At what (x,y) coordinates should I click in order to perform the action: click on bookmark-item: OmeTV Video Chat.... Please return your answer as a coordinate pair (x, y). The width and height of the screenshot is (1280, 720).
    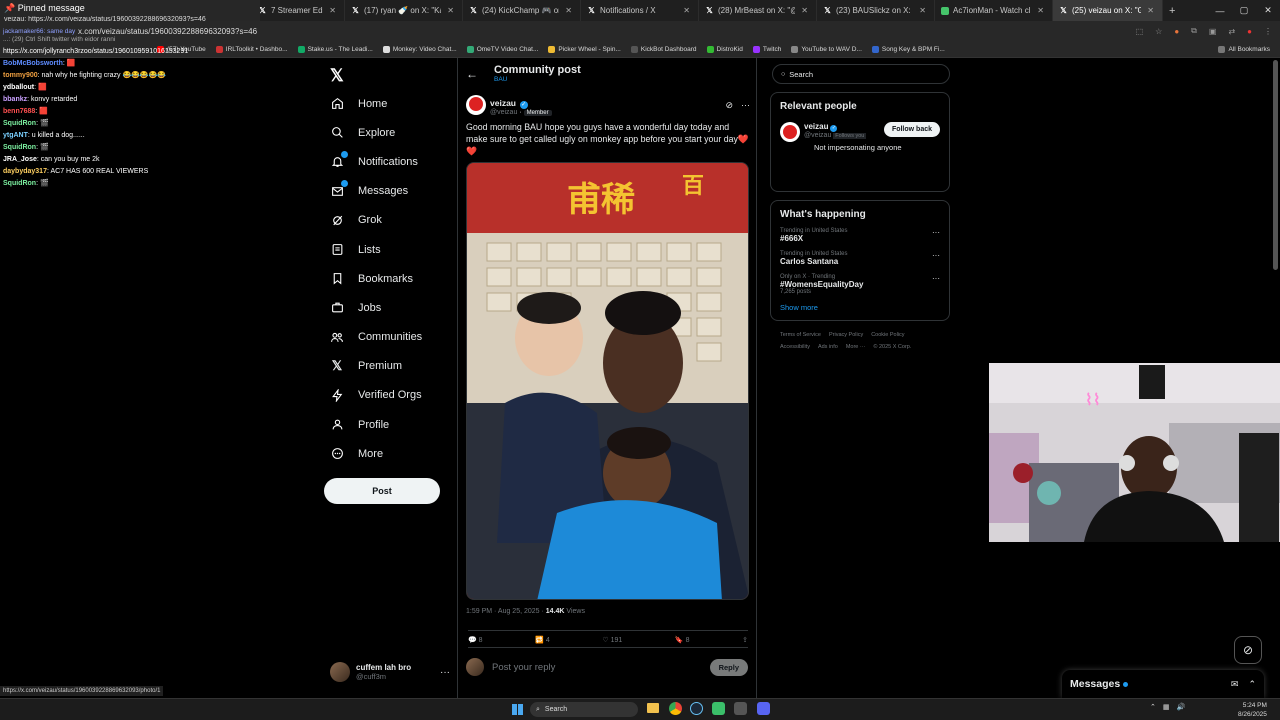
    Looking at the image, I should click on (502, 49).